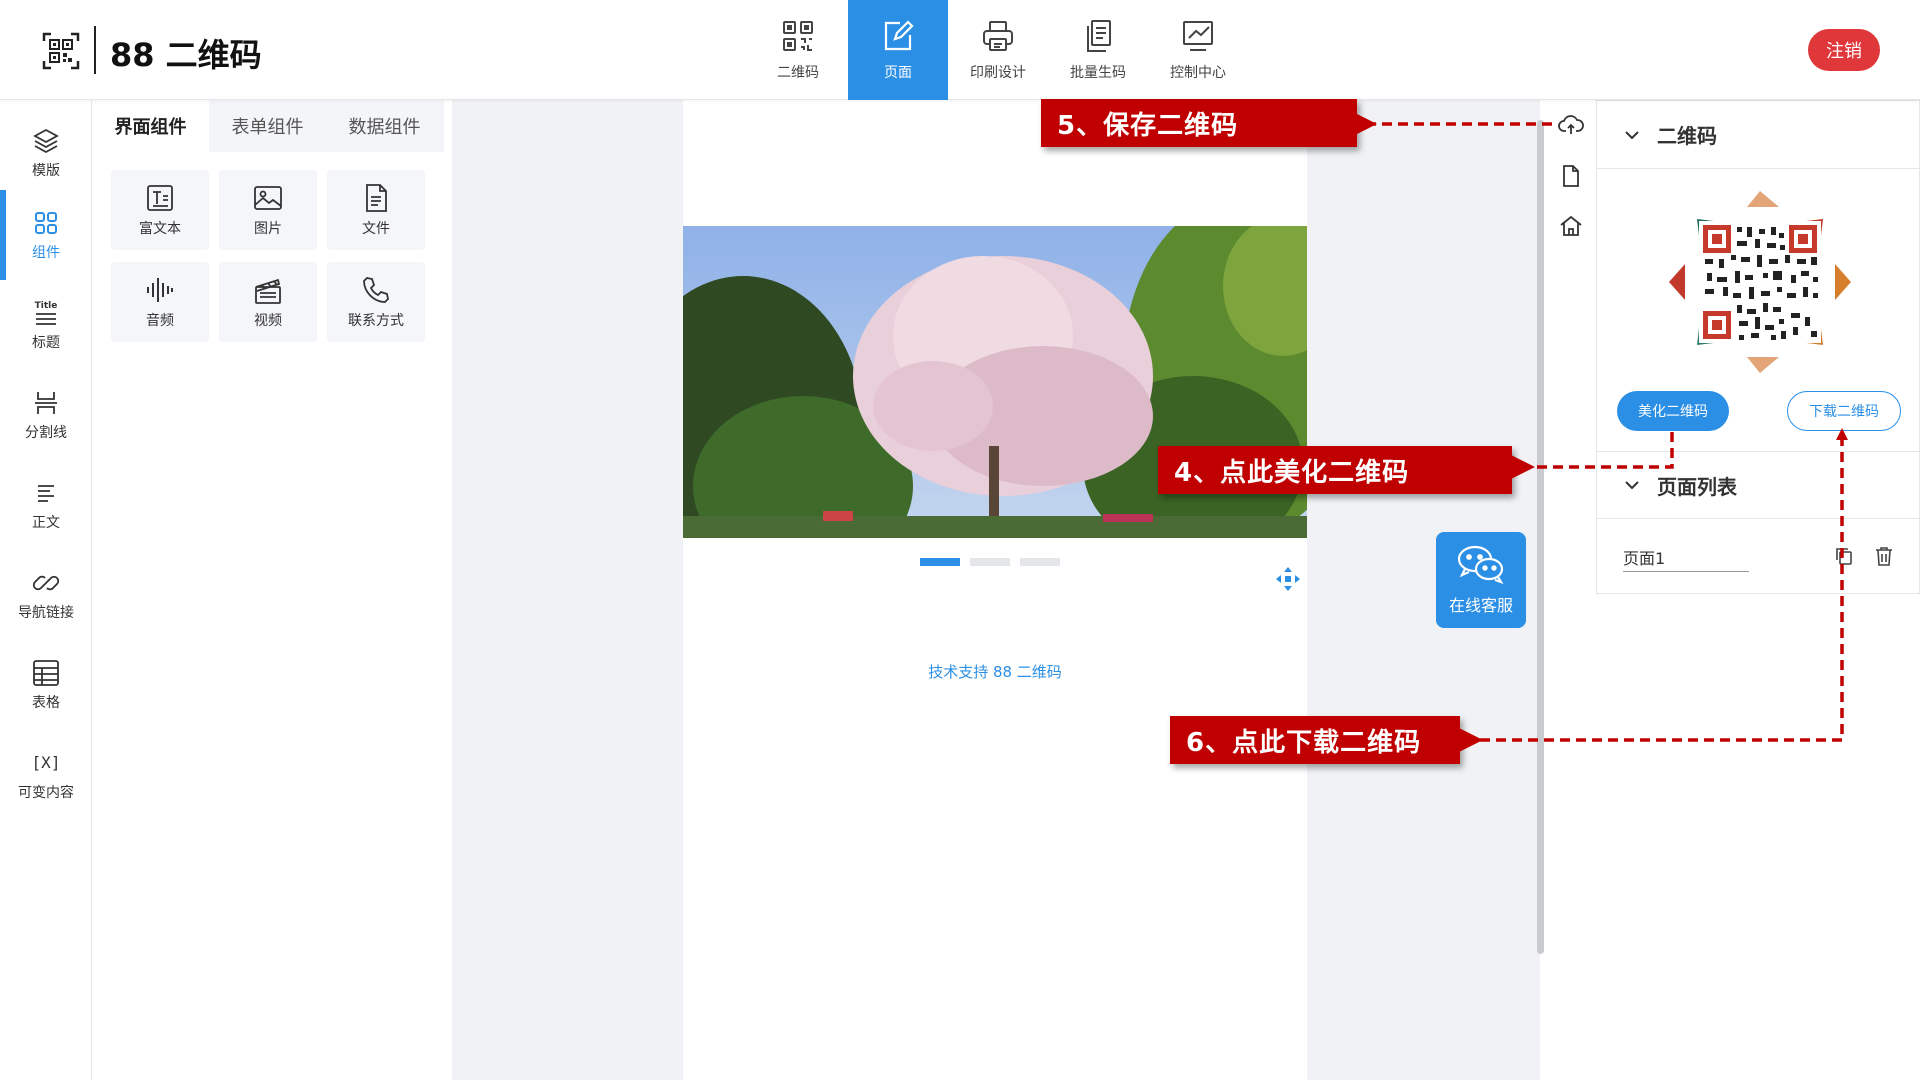 This screenshot has height=1080, width=1920. I want to click on nav-print-design: 印刷设计, so click(998, 50).